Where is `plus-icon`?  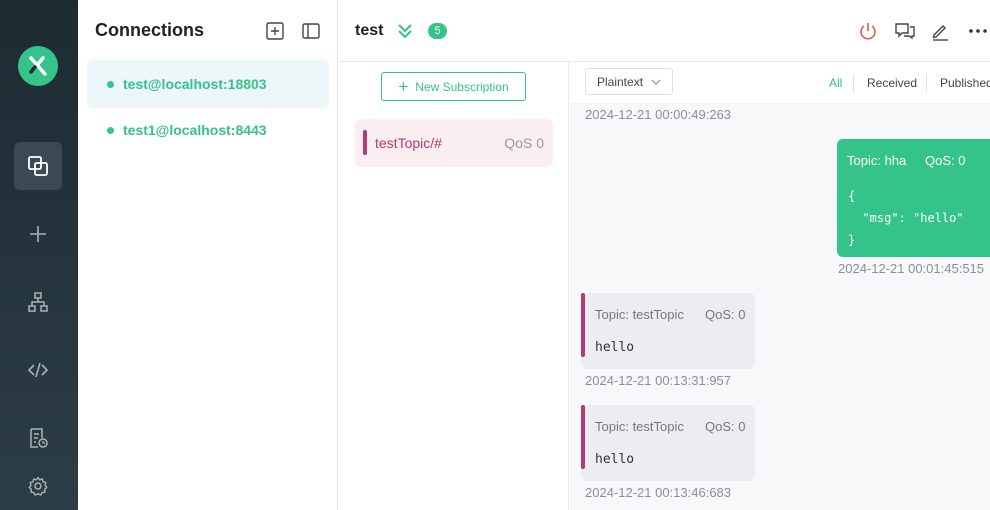
plus-icon is located at coordinates (38, 234).